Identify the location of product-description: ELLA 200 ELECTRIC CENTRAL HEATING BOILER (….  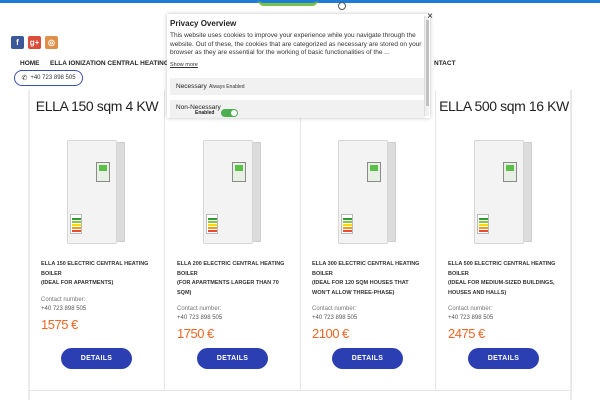
(236, 279).